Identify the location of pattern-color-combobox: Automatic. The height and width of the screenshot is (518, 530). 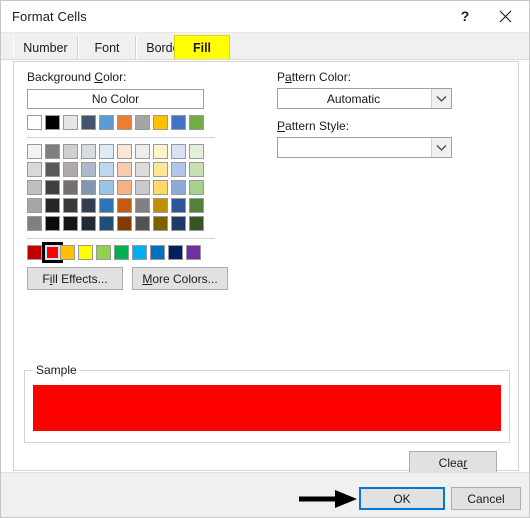
(364, 98).